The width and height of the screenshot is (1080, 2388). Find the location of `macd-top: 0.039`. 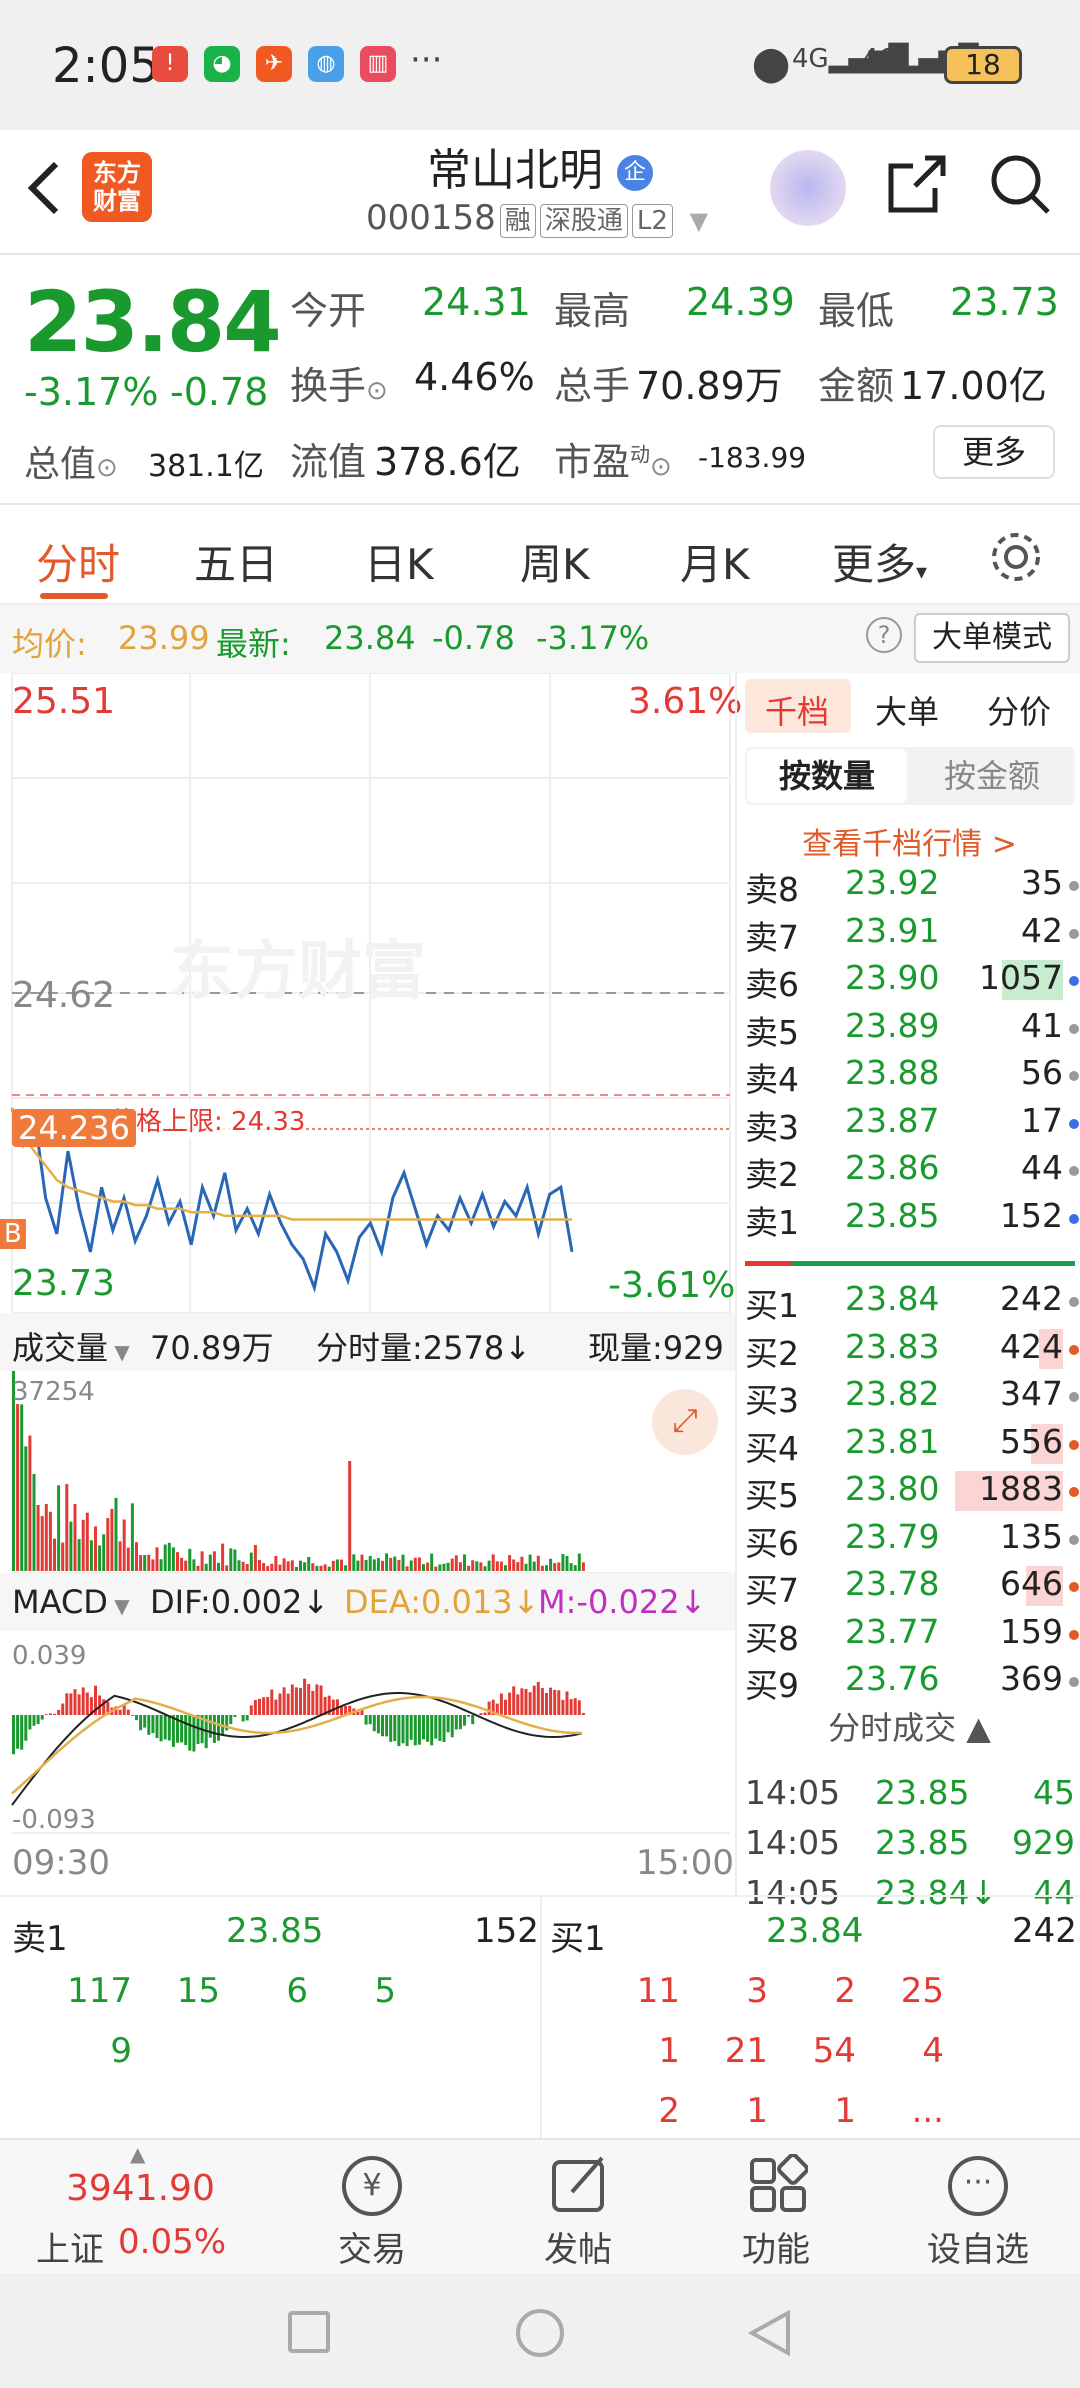

macd-top: 0.039 is located at coordinates (49, 1656).